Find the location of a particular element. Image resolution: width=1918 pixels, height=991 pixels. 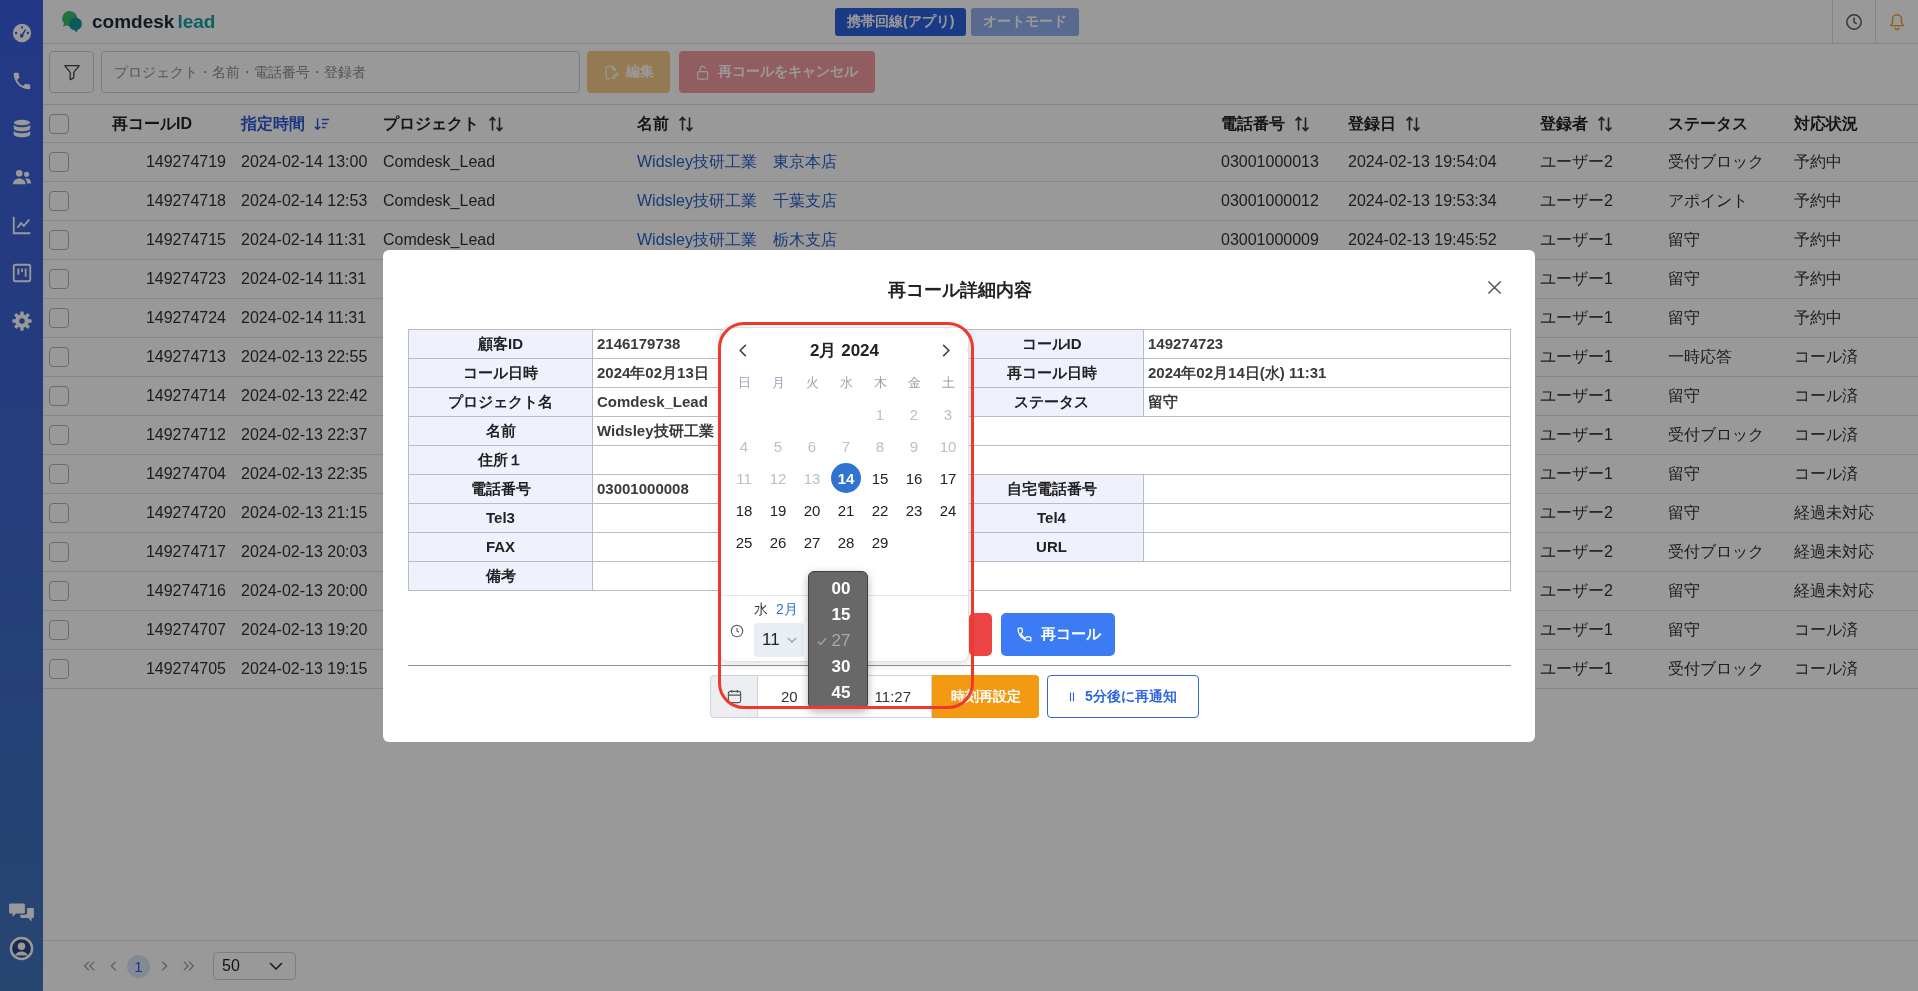

name-link: Widsley技研工業 栃木支店 is located at coordinates (737, 239).